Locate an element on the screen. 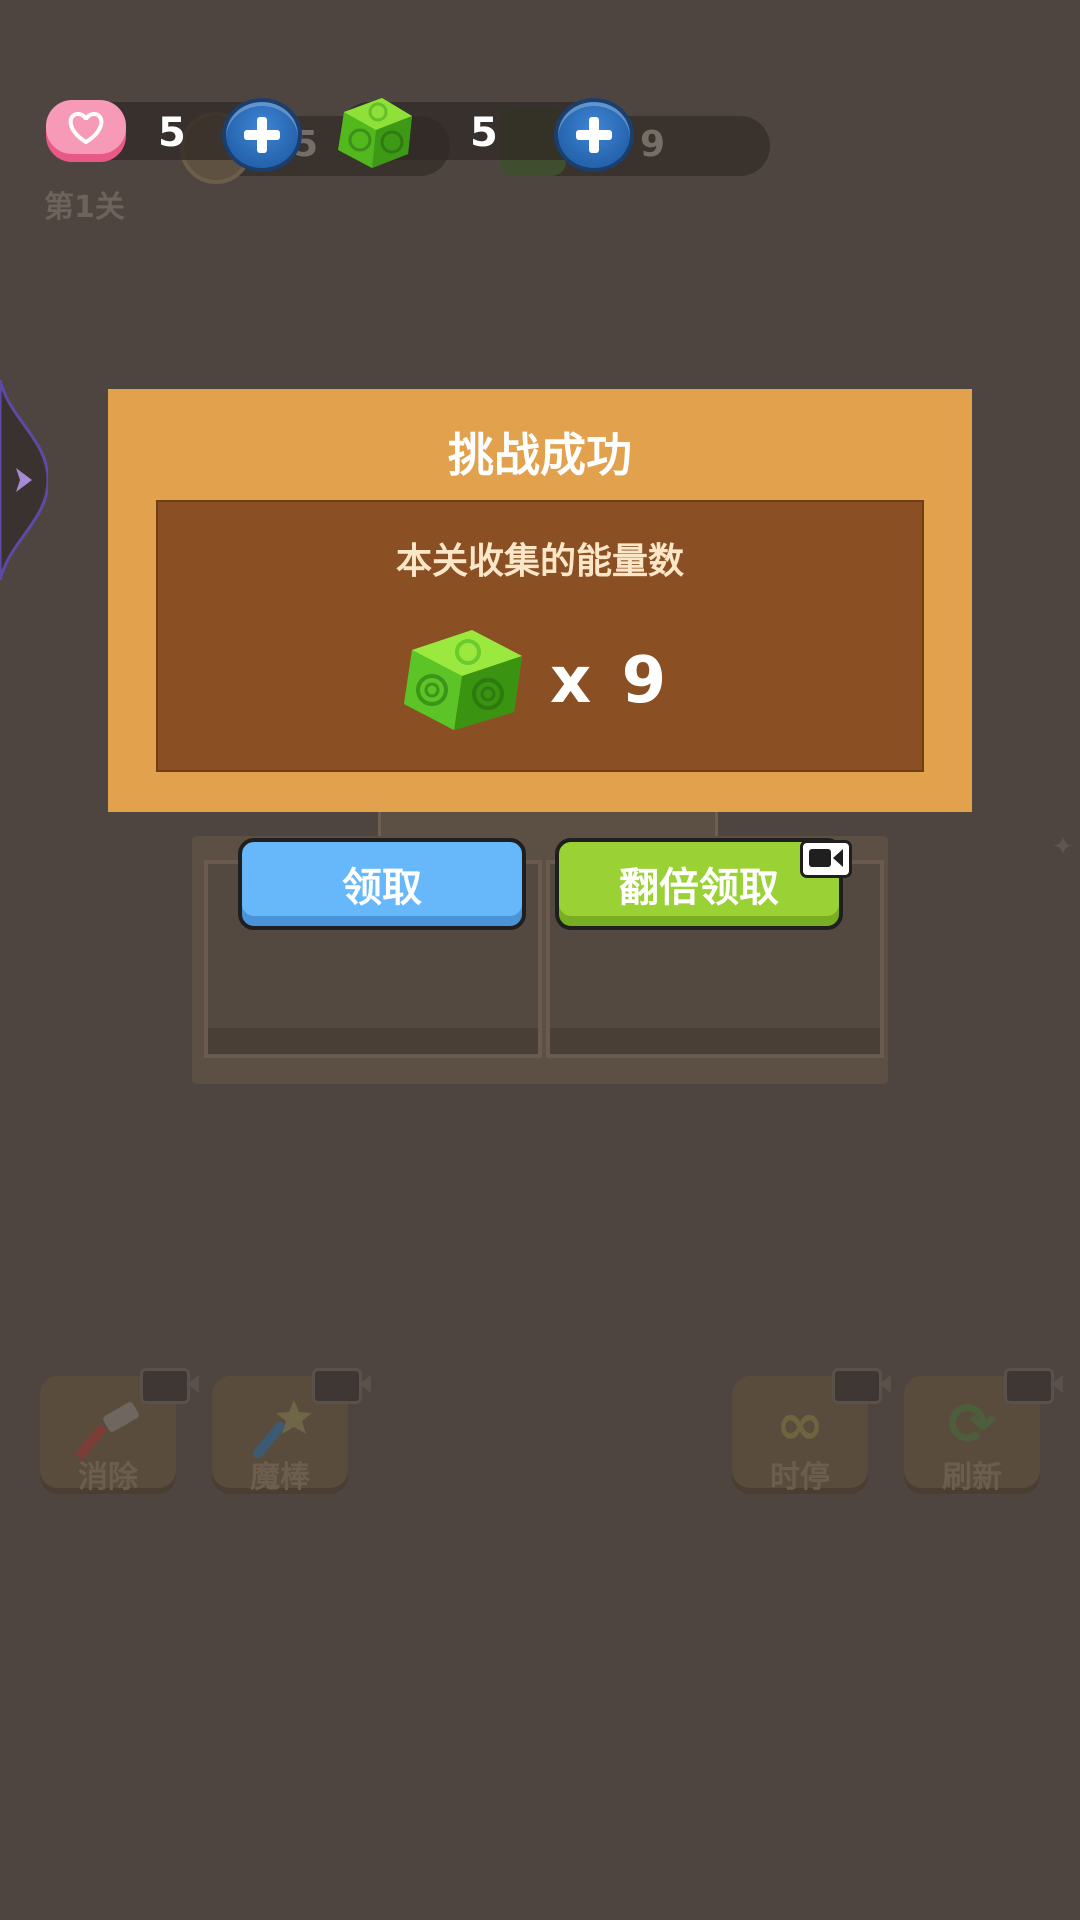 The height and width of the screenshot is (1920, 1080). dialog-title: 挑战成功 is located at coordinates (540, 455).